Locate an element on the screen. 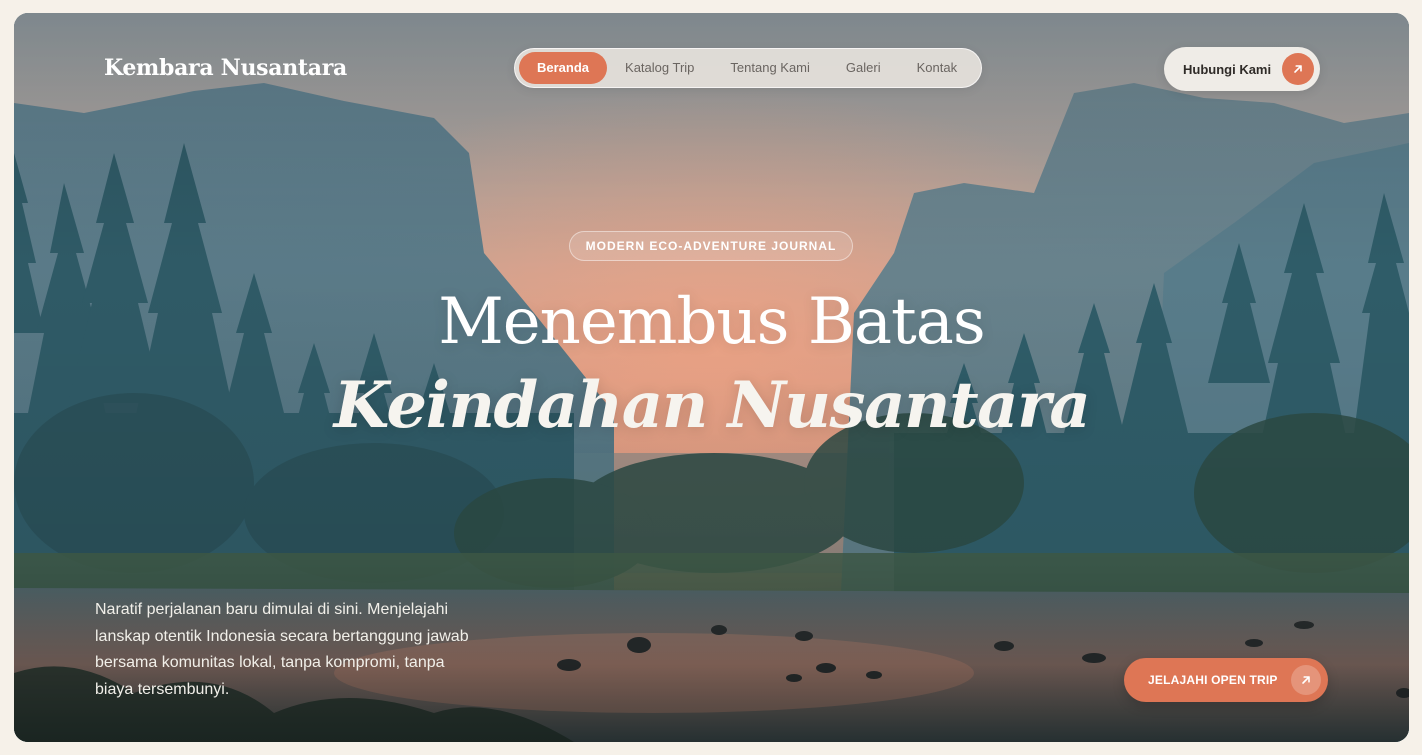  nav-item-galeri: Galeri is located at coordinates (863, 68).